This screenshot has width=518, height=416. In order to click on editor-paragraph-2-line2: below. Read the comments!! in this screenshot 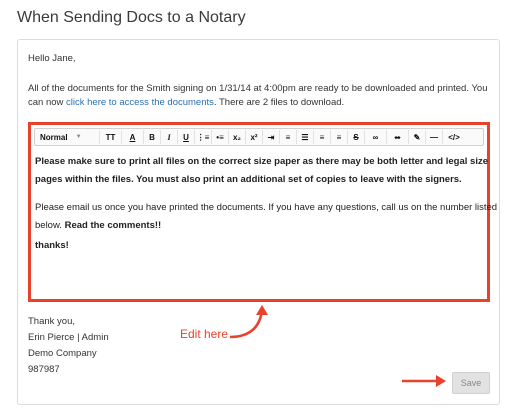, I will do `click(259, 226)`.